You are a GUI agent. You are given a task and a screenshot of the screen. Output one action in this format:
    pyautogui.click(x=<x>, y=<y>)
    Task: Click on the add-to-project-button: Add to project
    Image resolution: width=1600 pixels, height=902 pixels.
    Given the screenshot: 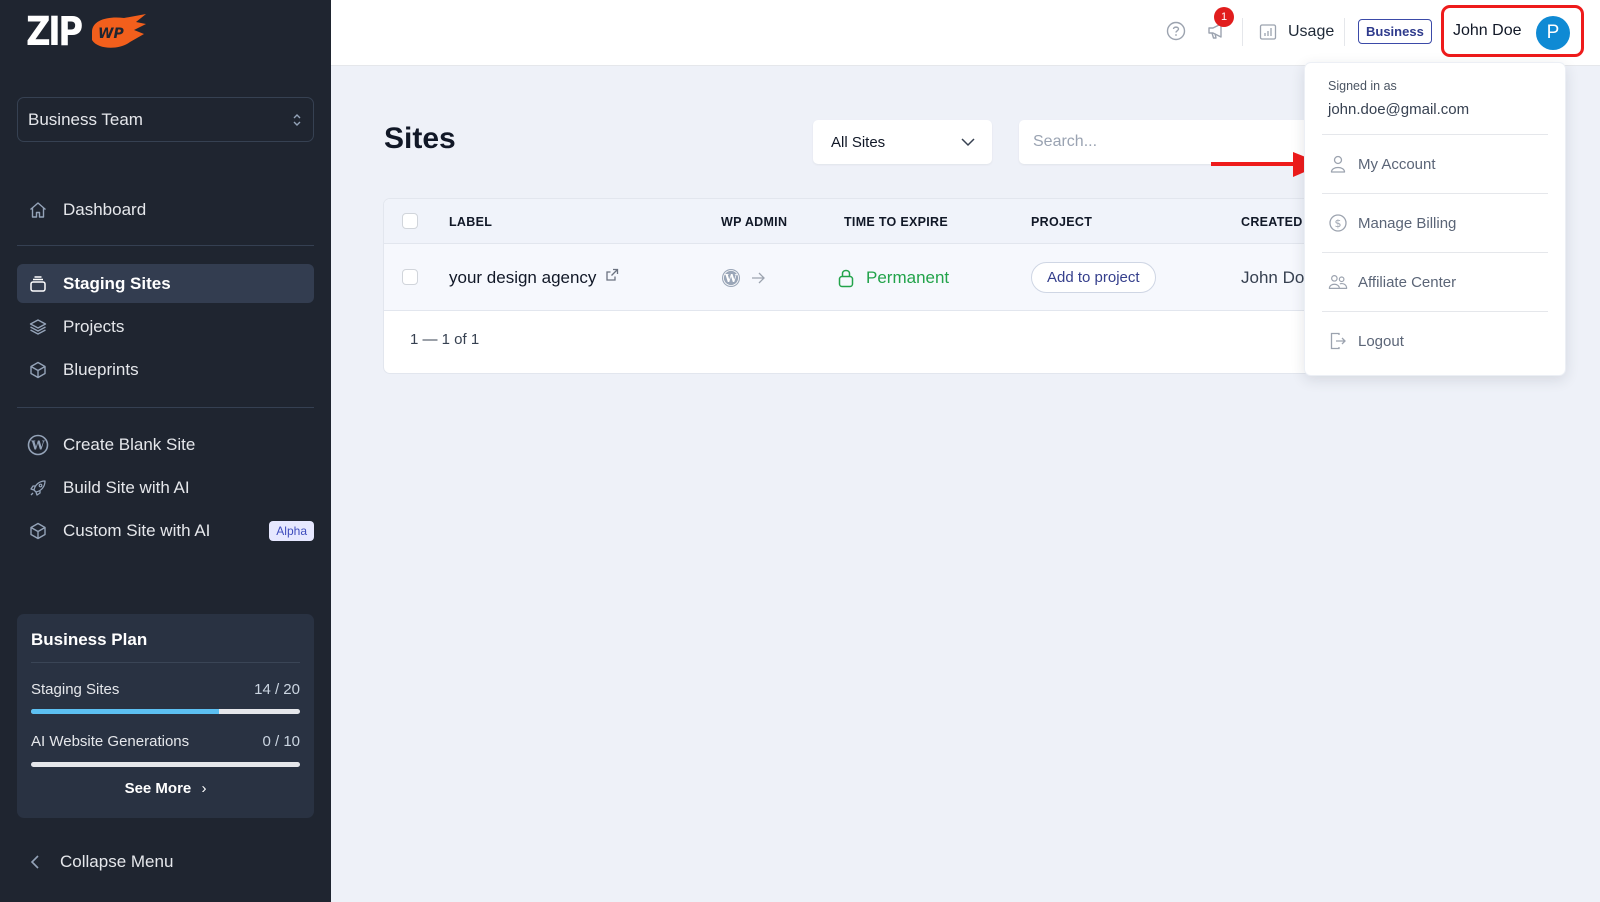 What is the action you would take?
    pyautogui.click(x=1093, y=277)
    